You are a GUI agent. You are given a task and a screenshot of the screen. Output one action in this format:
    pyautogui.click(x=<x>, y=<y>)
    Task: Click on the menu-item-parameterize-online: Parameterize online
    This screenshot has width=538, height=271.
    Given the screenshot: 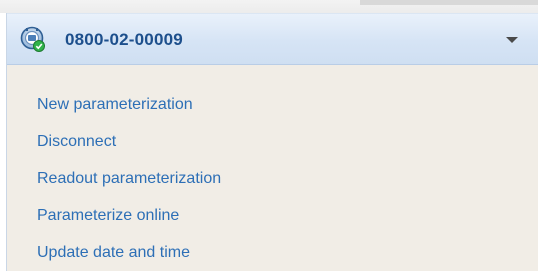 What is the action you would take?
    pyautogui.click(x=108, y=216)
    